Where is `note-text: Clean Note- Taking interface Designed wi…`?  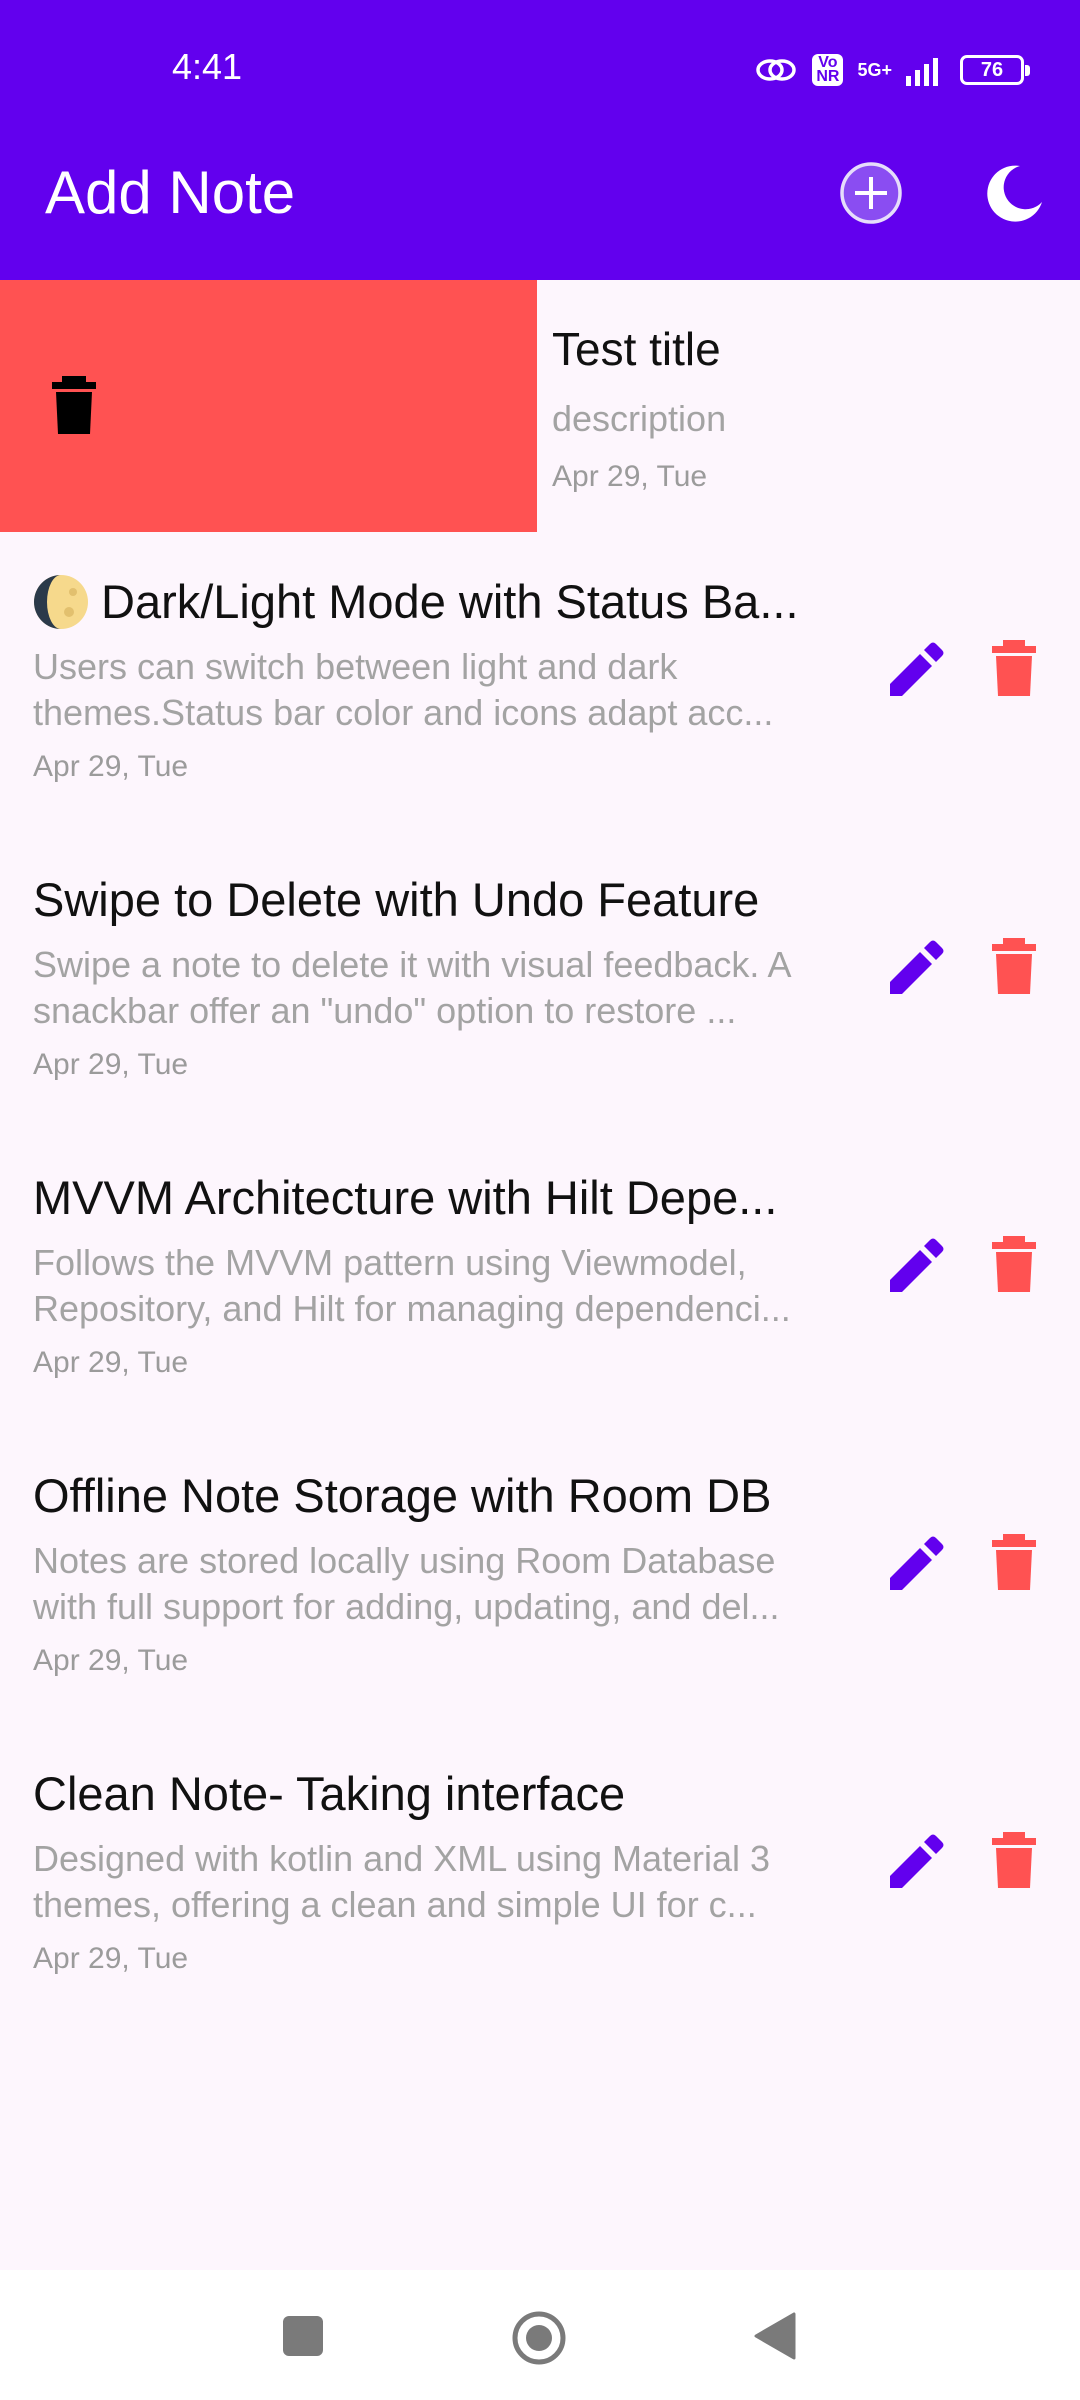
note-text: Clean Note- Taking interface Designed wi… is located at coordinates (440, 1870).